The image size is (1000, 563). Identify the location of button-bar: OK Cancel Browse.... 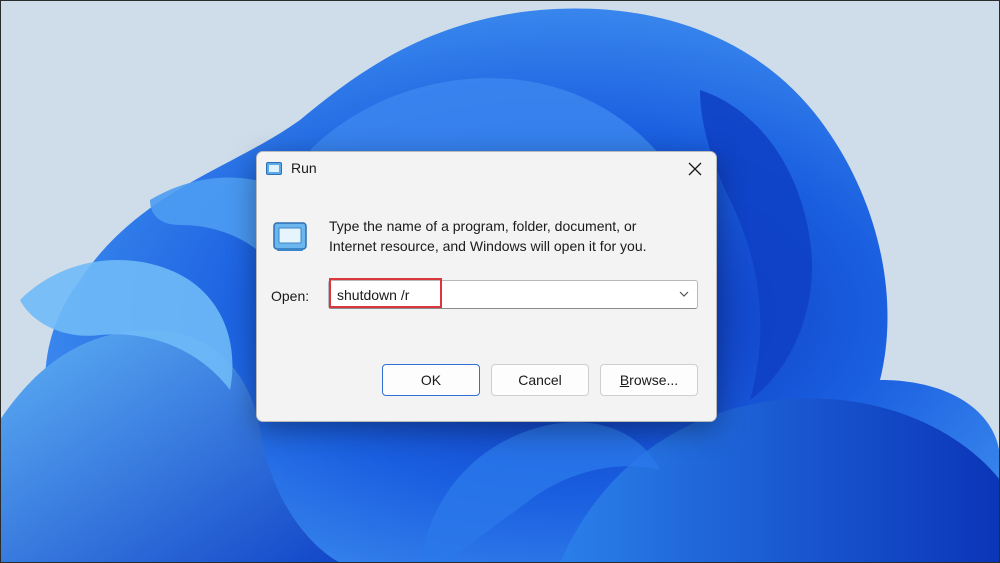
(486, 378).